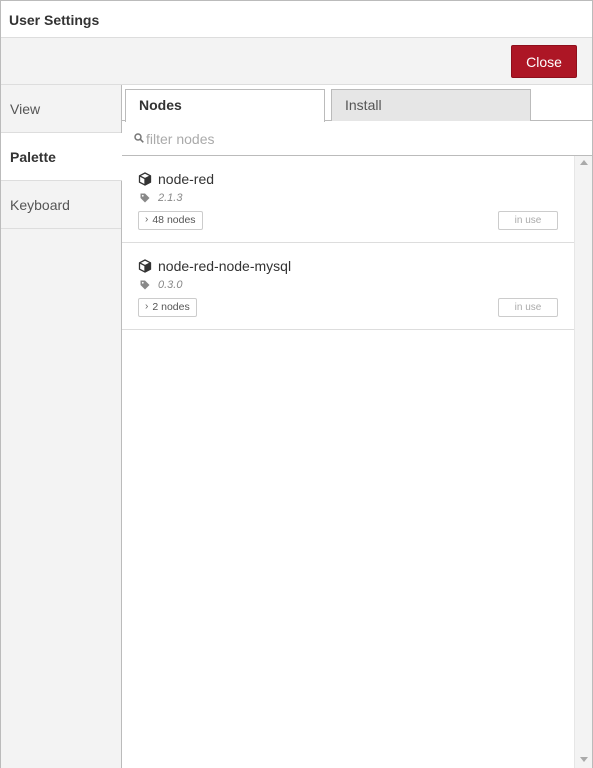  I want to click on dialog-button-bar: Close, so click(296, 61).